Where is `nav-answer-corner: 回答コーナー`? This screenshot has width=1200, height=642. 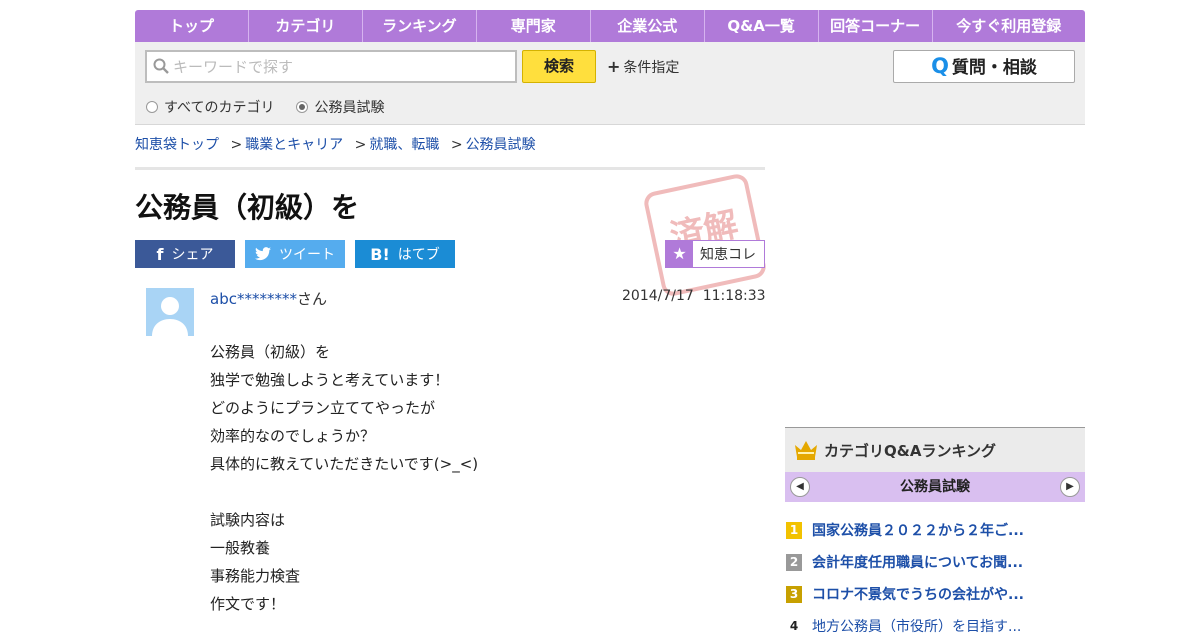 nav-answer-corner: 回答コーナー is located at coordinates (876, 26).